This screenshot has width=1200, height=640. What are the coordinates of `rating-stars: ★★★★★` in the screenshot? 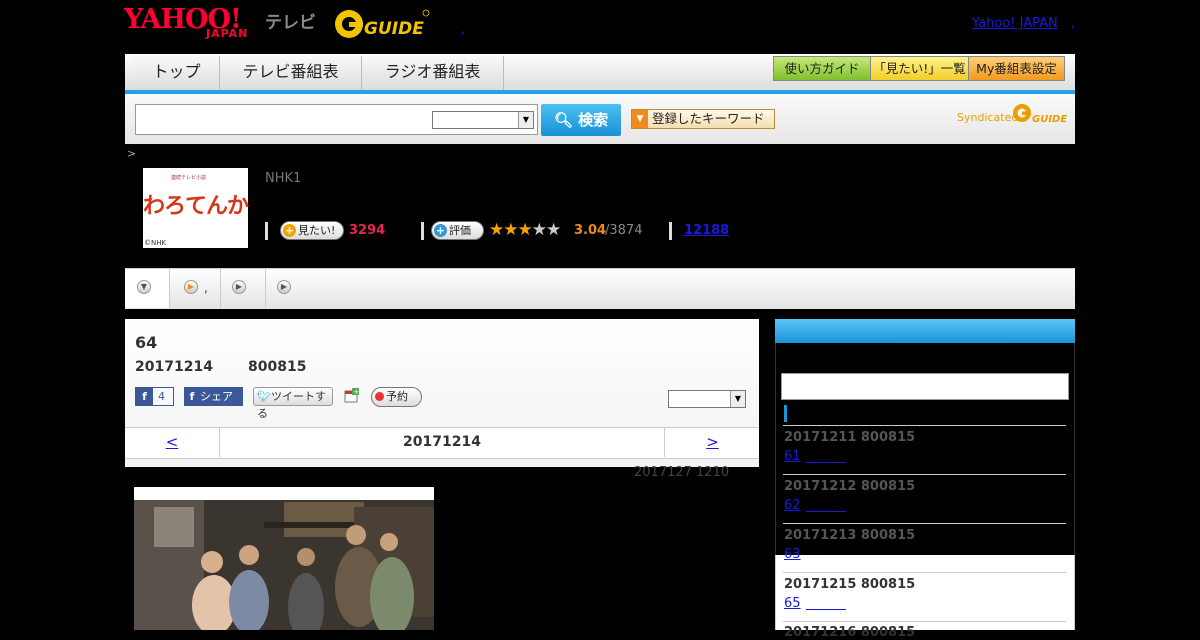 It's located at (525, 230).